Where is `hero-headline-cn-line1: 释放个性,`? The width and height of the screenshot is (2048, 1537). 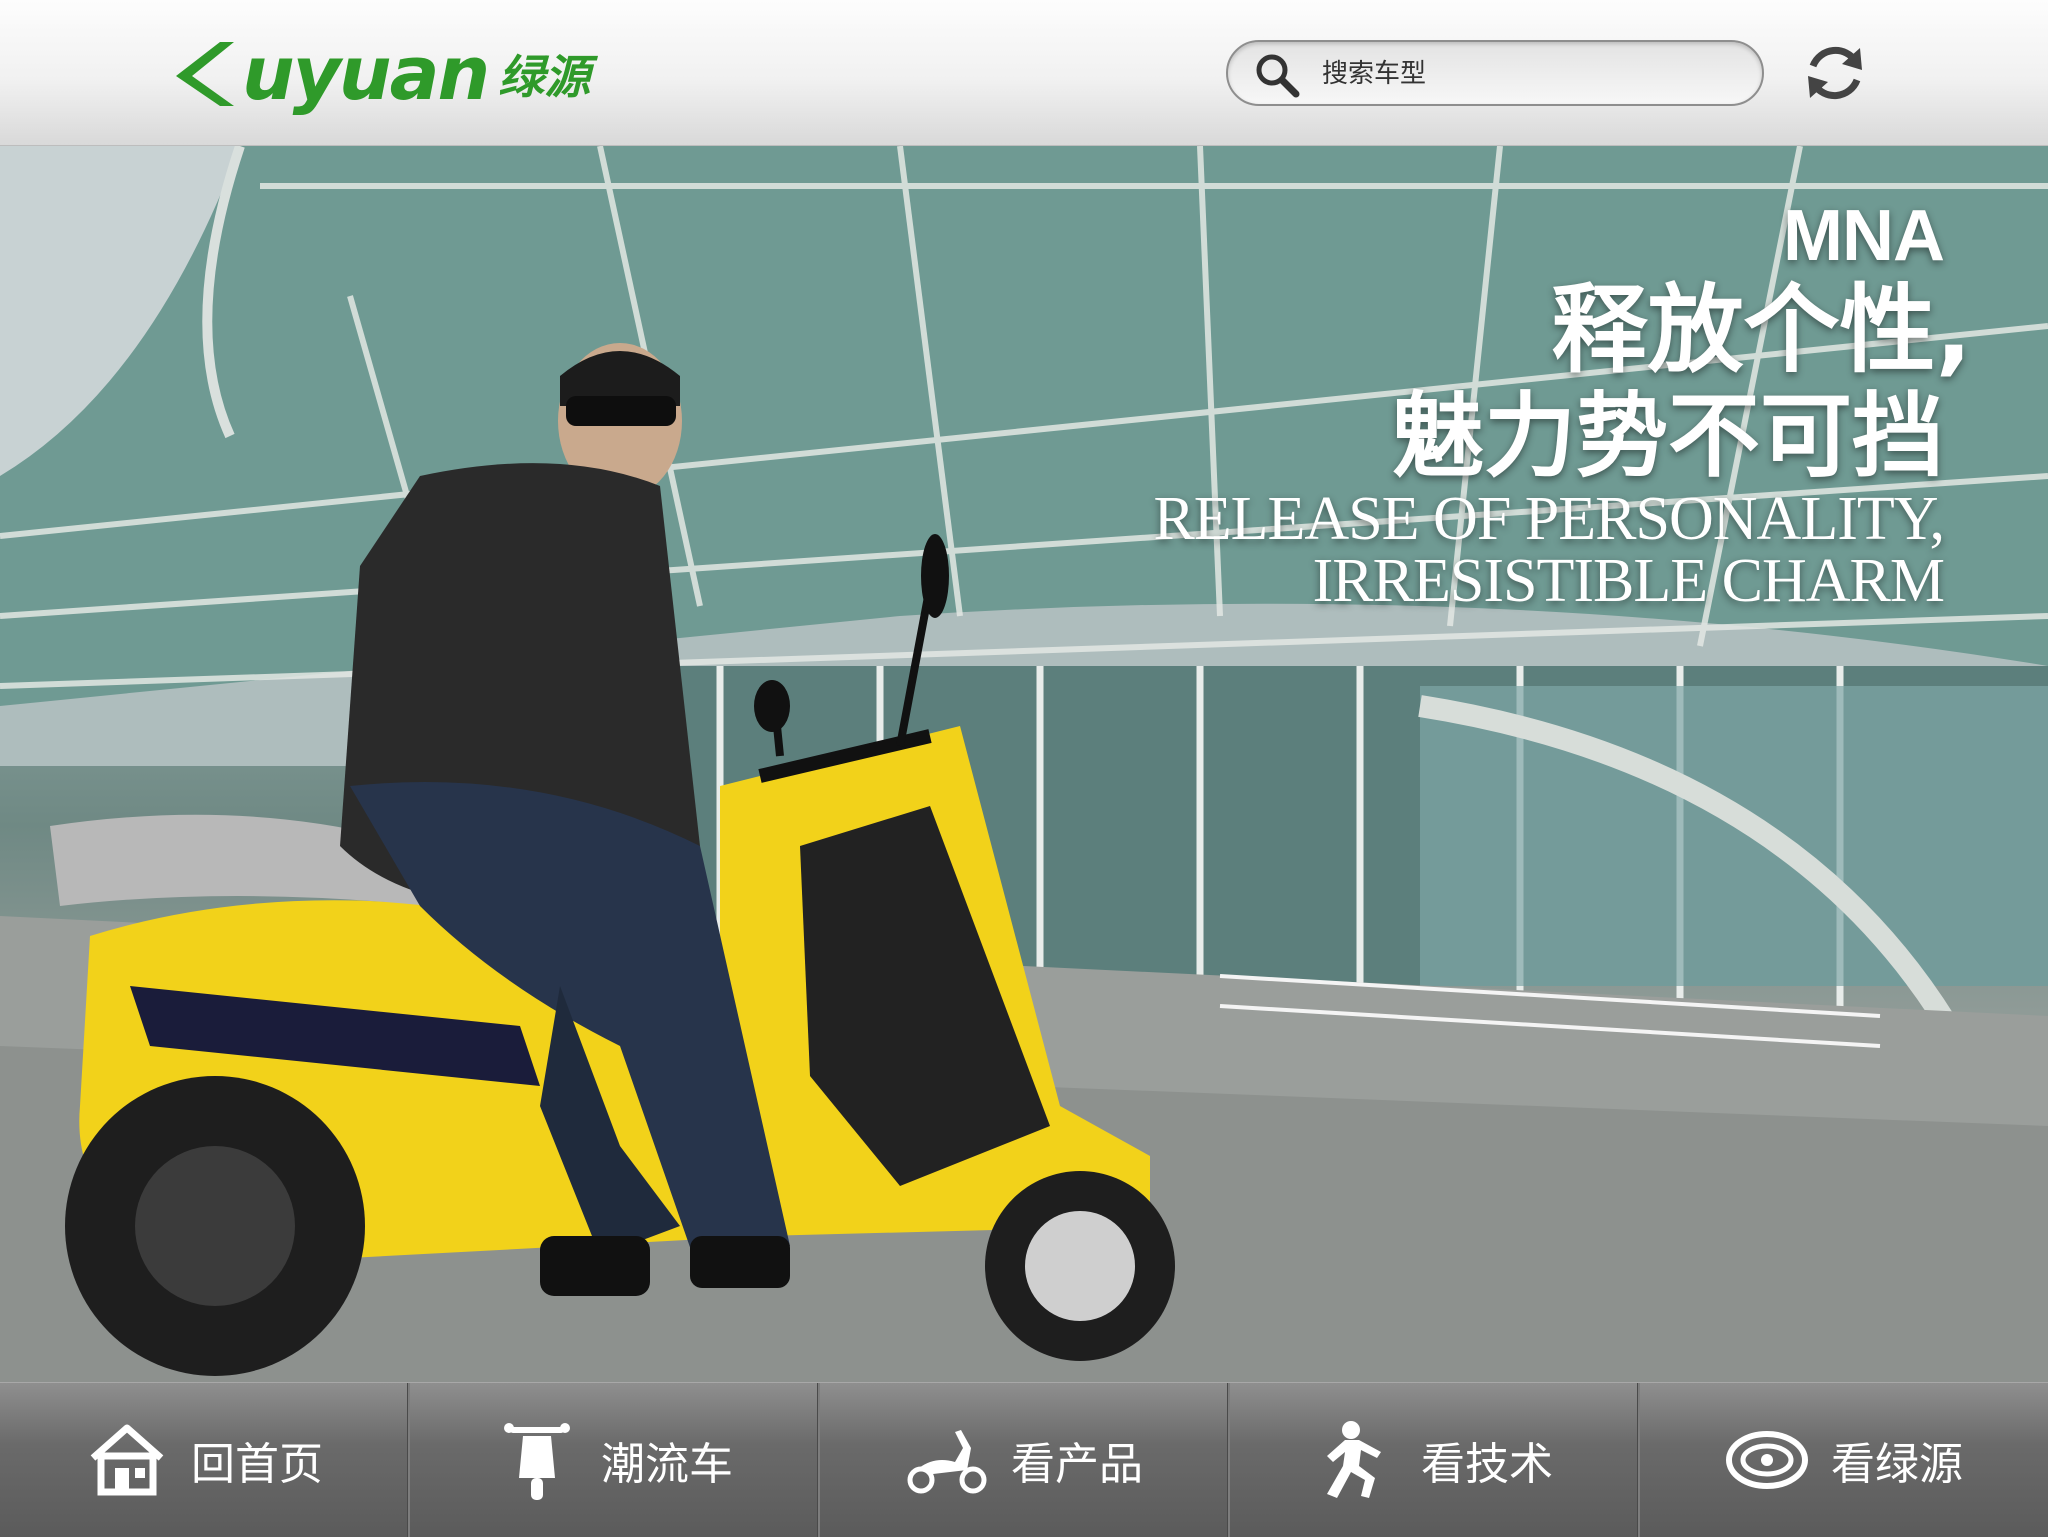
hero-headline-cn-line1: 释放个性, is located at coordinates (1761, 330).